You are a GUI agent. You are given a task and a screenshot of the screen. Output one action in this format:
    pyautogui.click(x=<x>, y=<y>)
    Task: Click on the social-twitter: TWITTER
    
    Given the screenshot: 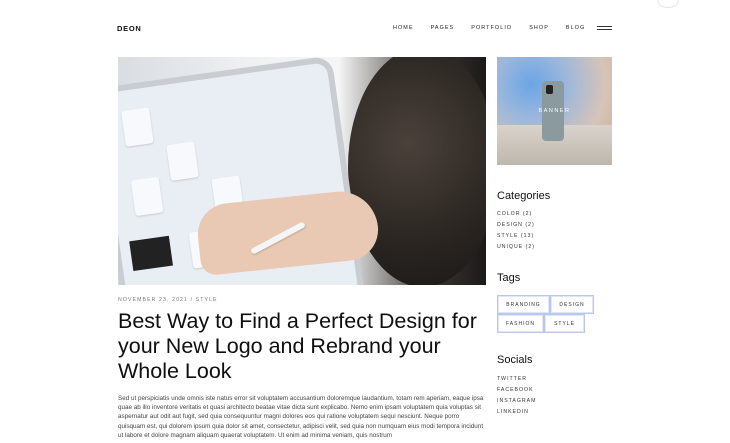 What is the action you would take?
    pyautogui.click(x=516, y=381)
    